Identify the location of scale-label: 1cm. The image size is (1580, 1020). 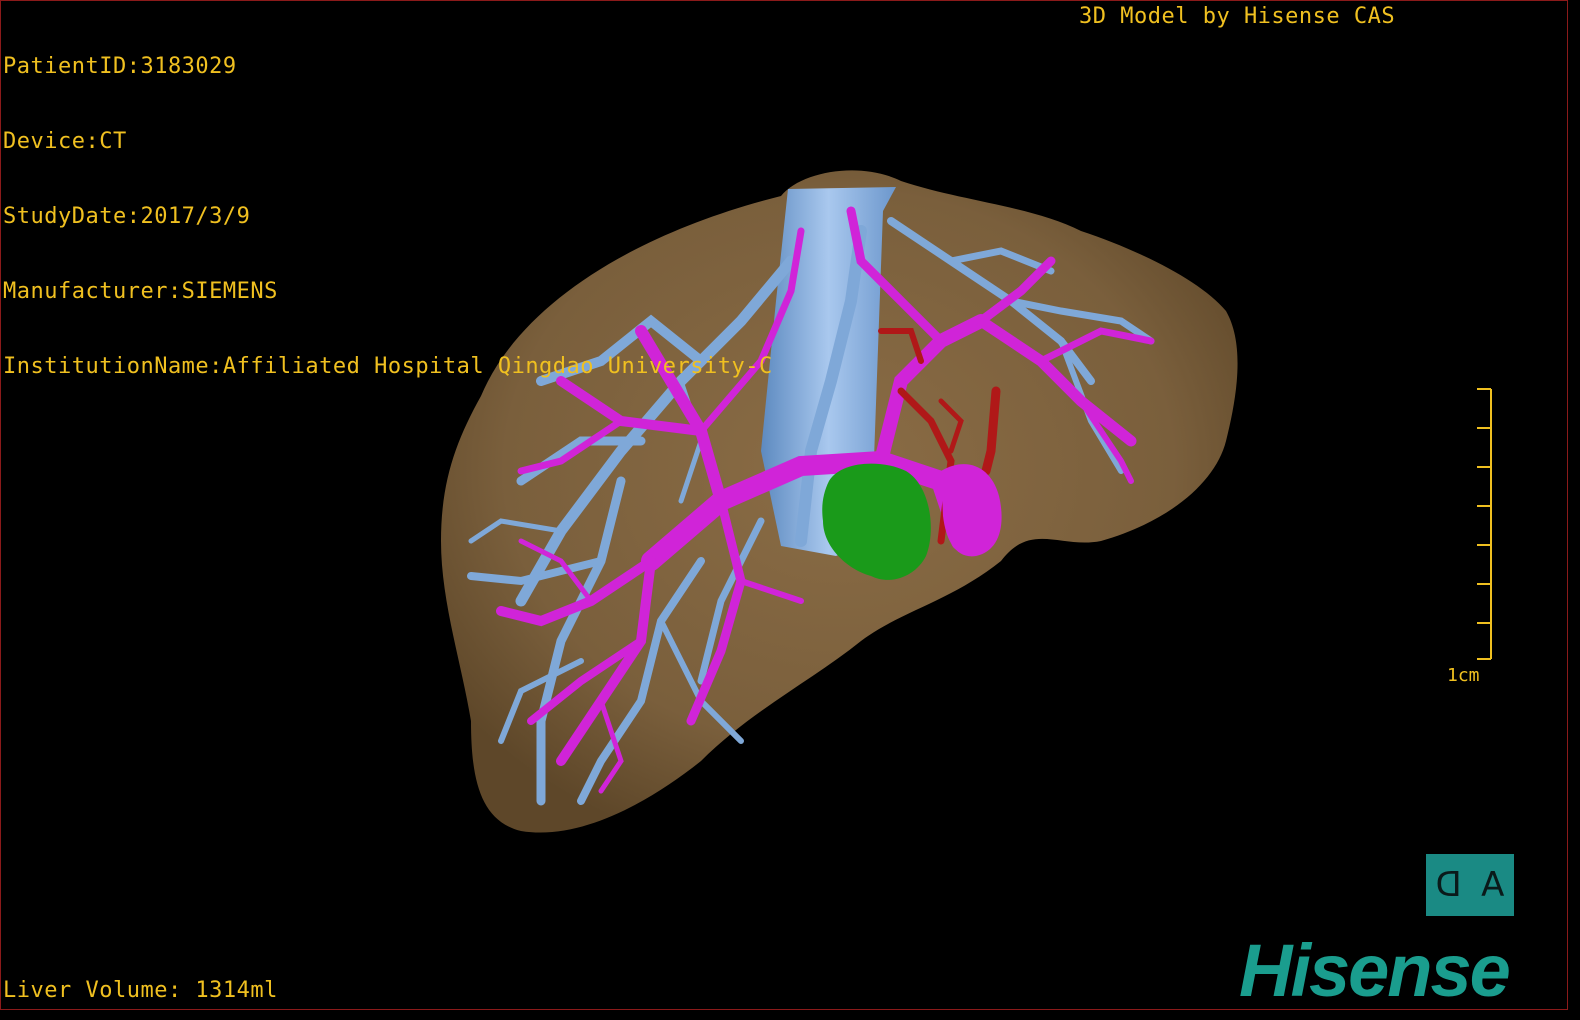
(1463, 675).